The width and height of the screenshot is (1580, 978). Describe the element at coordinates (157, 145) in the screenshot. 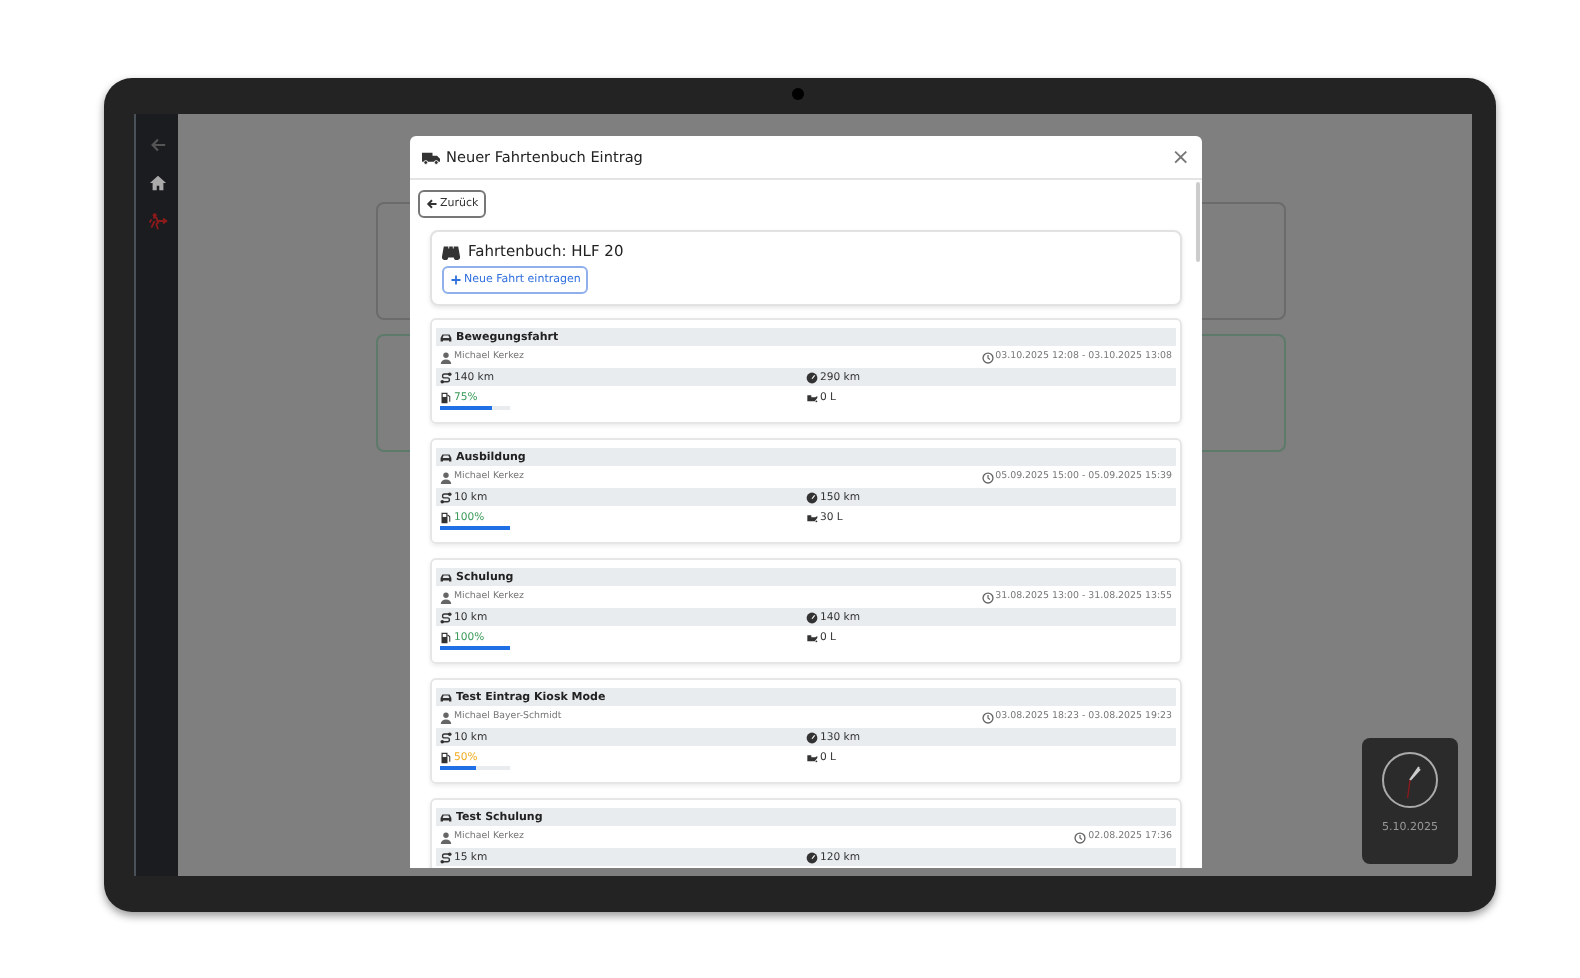

I see `back-arrow-icon` at that location.